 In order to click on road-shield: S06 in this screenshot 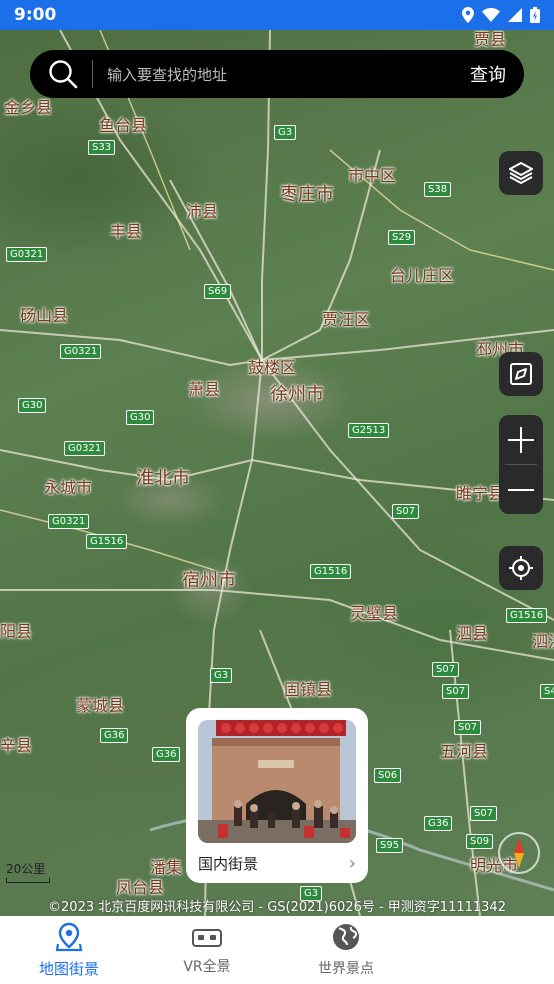, I will do `click(388, 775)`.